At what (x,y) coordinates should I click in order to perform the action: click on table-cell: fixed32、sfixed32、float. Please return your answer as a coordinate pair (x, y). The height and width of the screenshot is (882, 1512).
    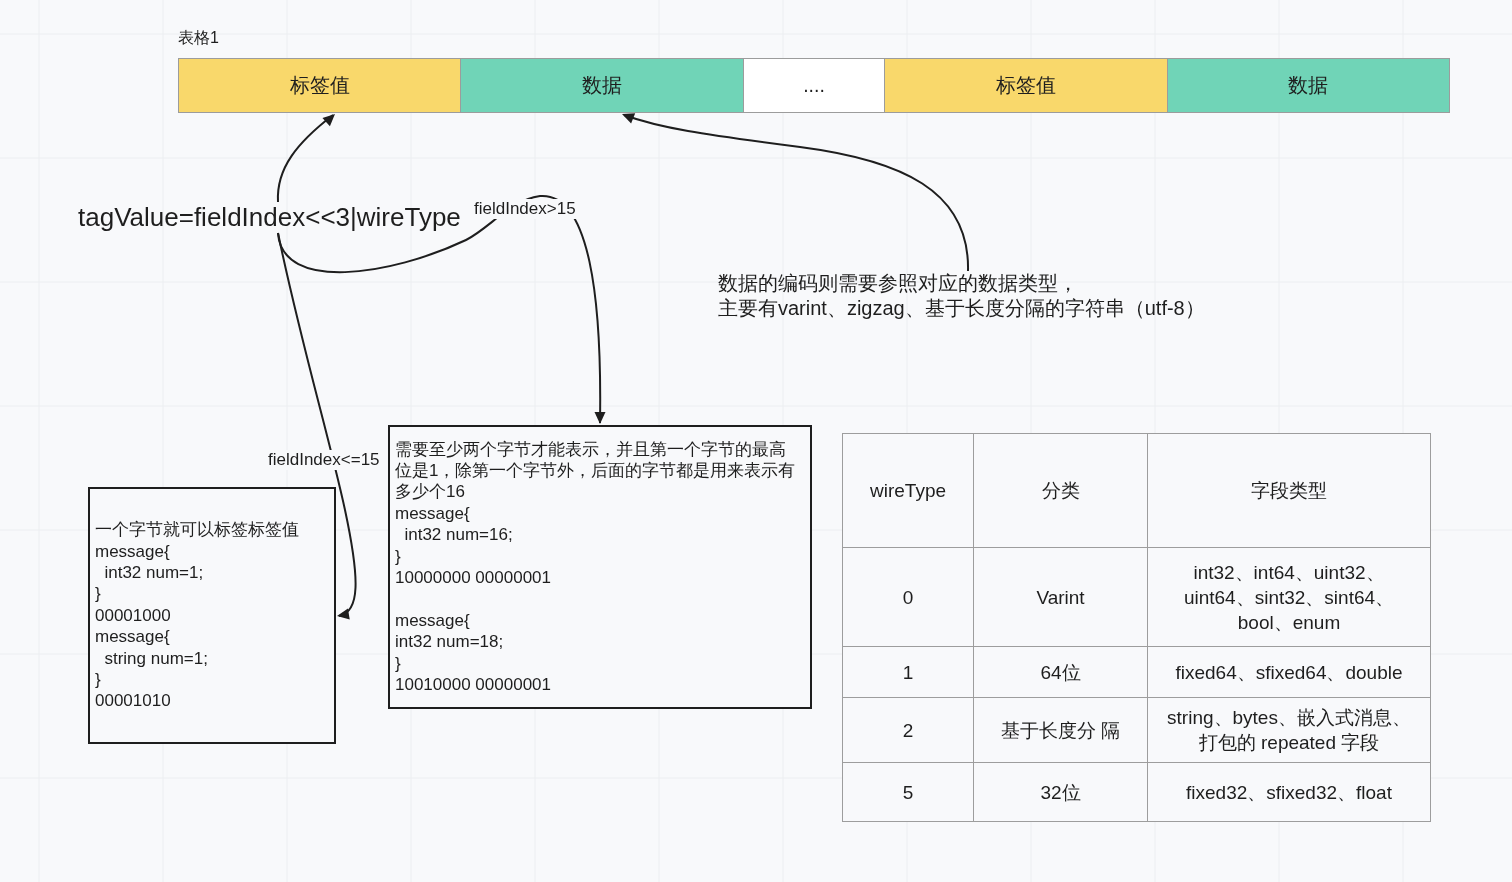
    Looking at the image, I should click on (1289, 792).